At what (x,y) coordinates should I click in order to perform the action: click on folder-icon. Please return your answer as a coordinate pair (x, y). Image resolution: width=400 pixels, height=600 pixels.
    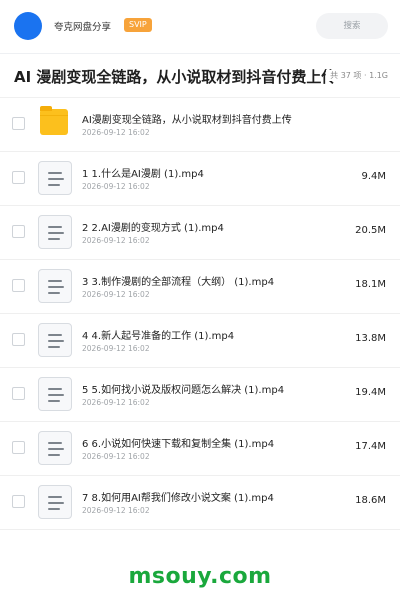
    Looking at the image, I should click on (54, 120).